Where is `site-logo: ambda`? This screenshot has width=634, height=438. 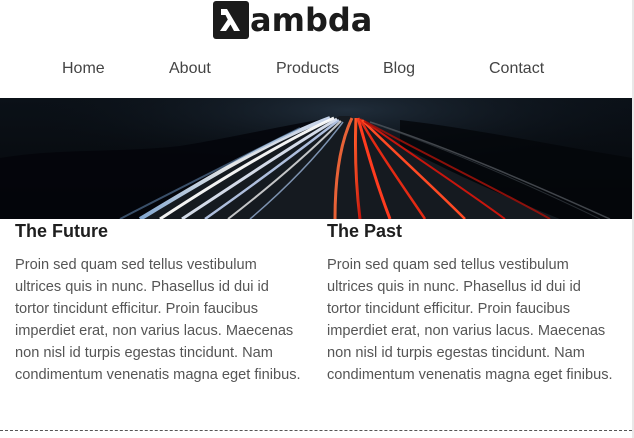
site-logo: ambda is located at coordinates (292, 20).